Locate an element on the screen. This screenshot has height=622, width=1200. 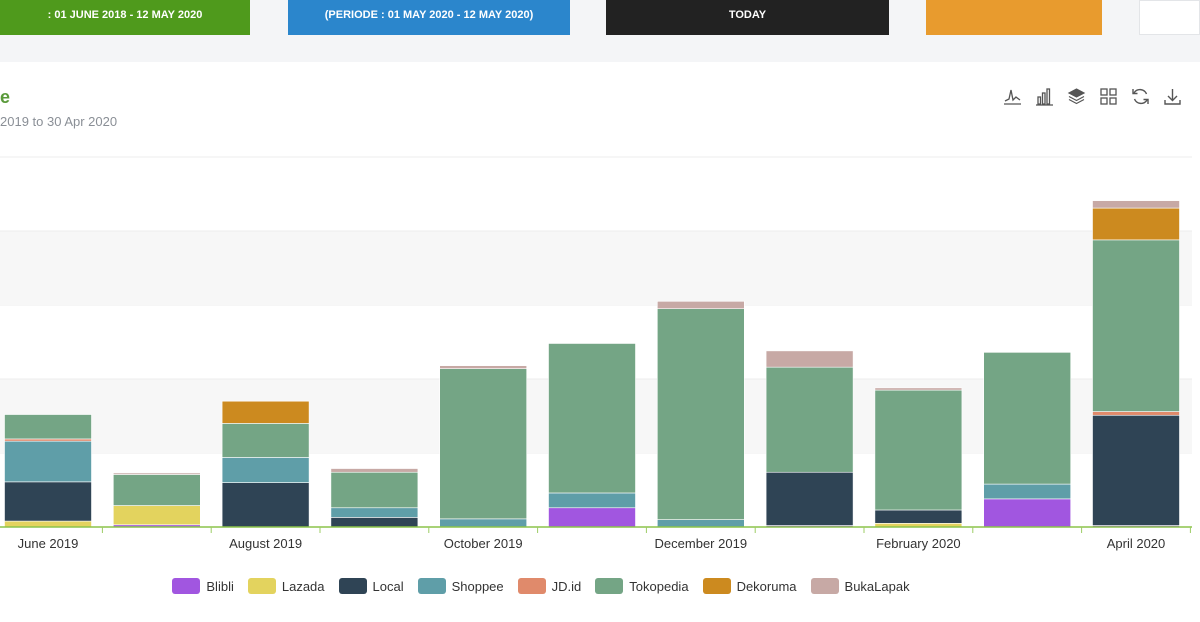
legend-label: JD.id is located at coordinates (566, 586).